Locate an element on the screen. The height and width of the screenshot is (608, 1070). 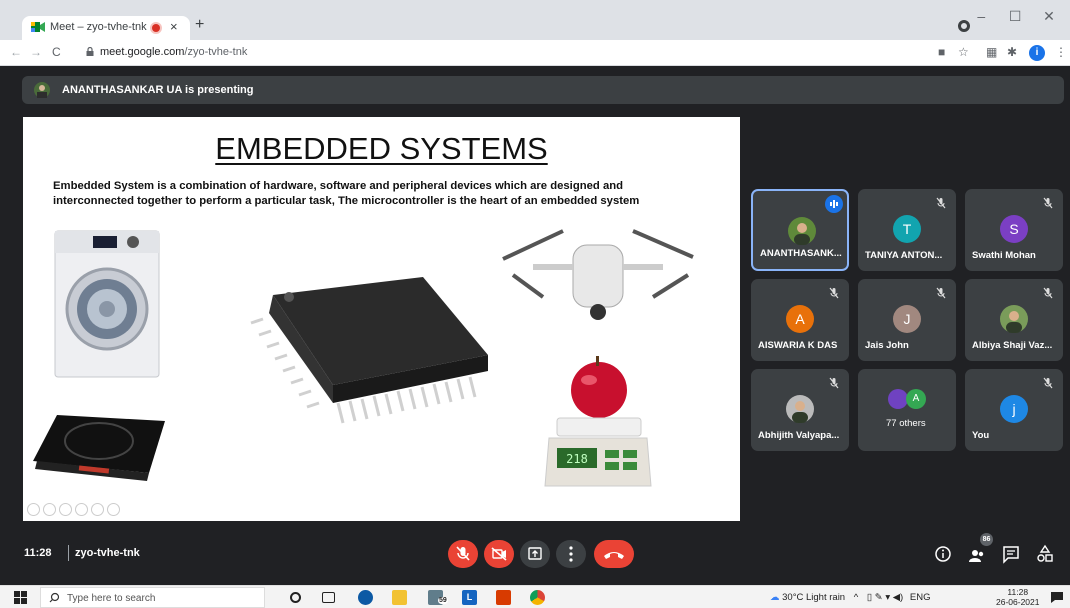
leave-call-button is located at coordinates (614, 554).